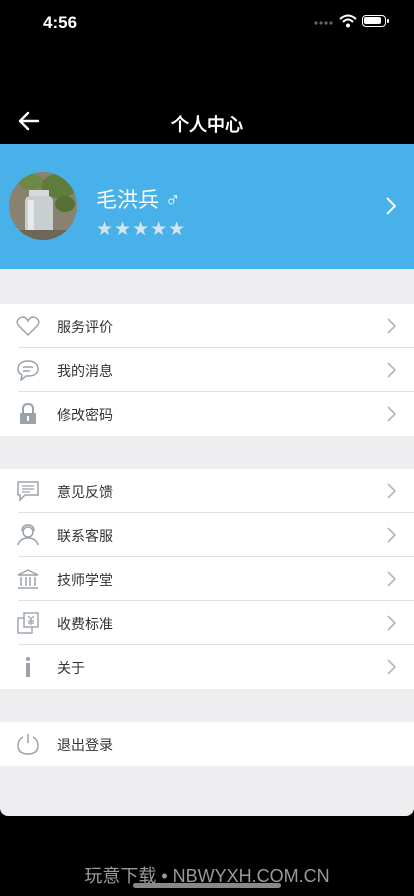  What do you see at coordinates (85, 327) in the screenshot?
I see `menu-label: 服务评价` at bounding box center [85, 327].